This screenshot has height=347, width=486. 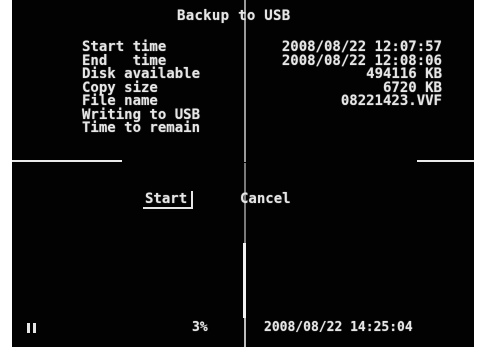 I want to click on info-value: 08221423.VVF, so click(x=391, y=101).